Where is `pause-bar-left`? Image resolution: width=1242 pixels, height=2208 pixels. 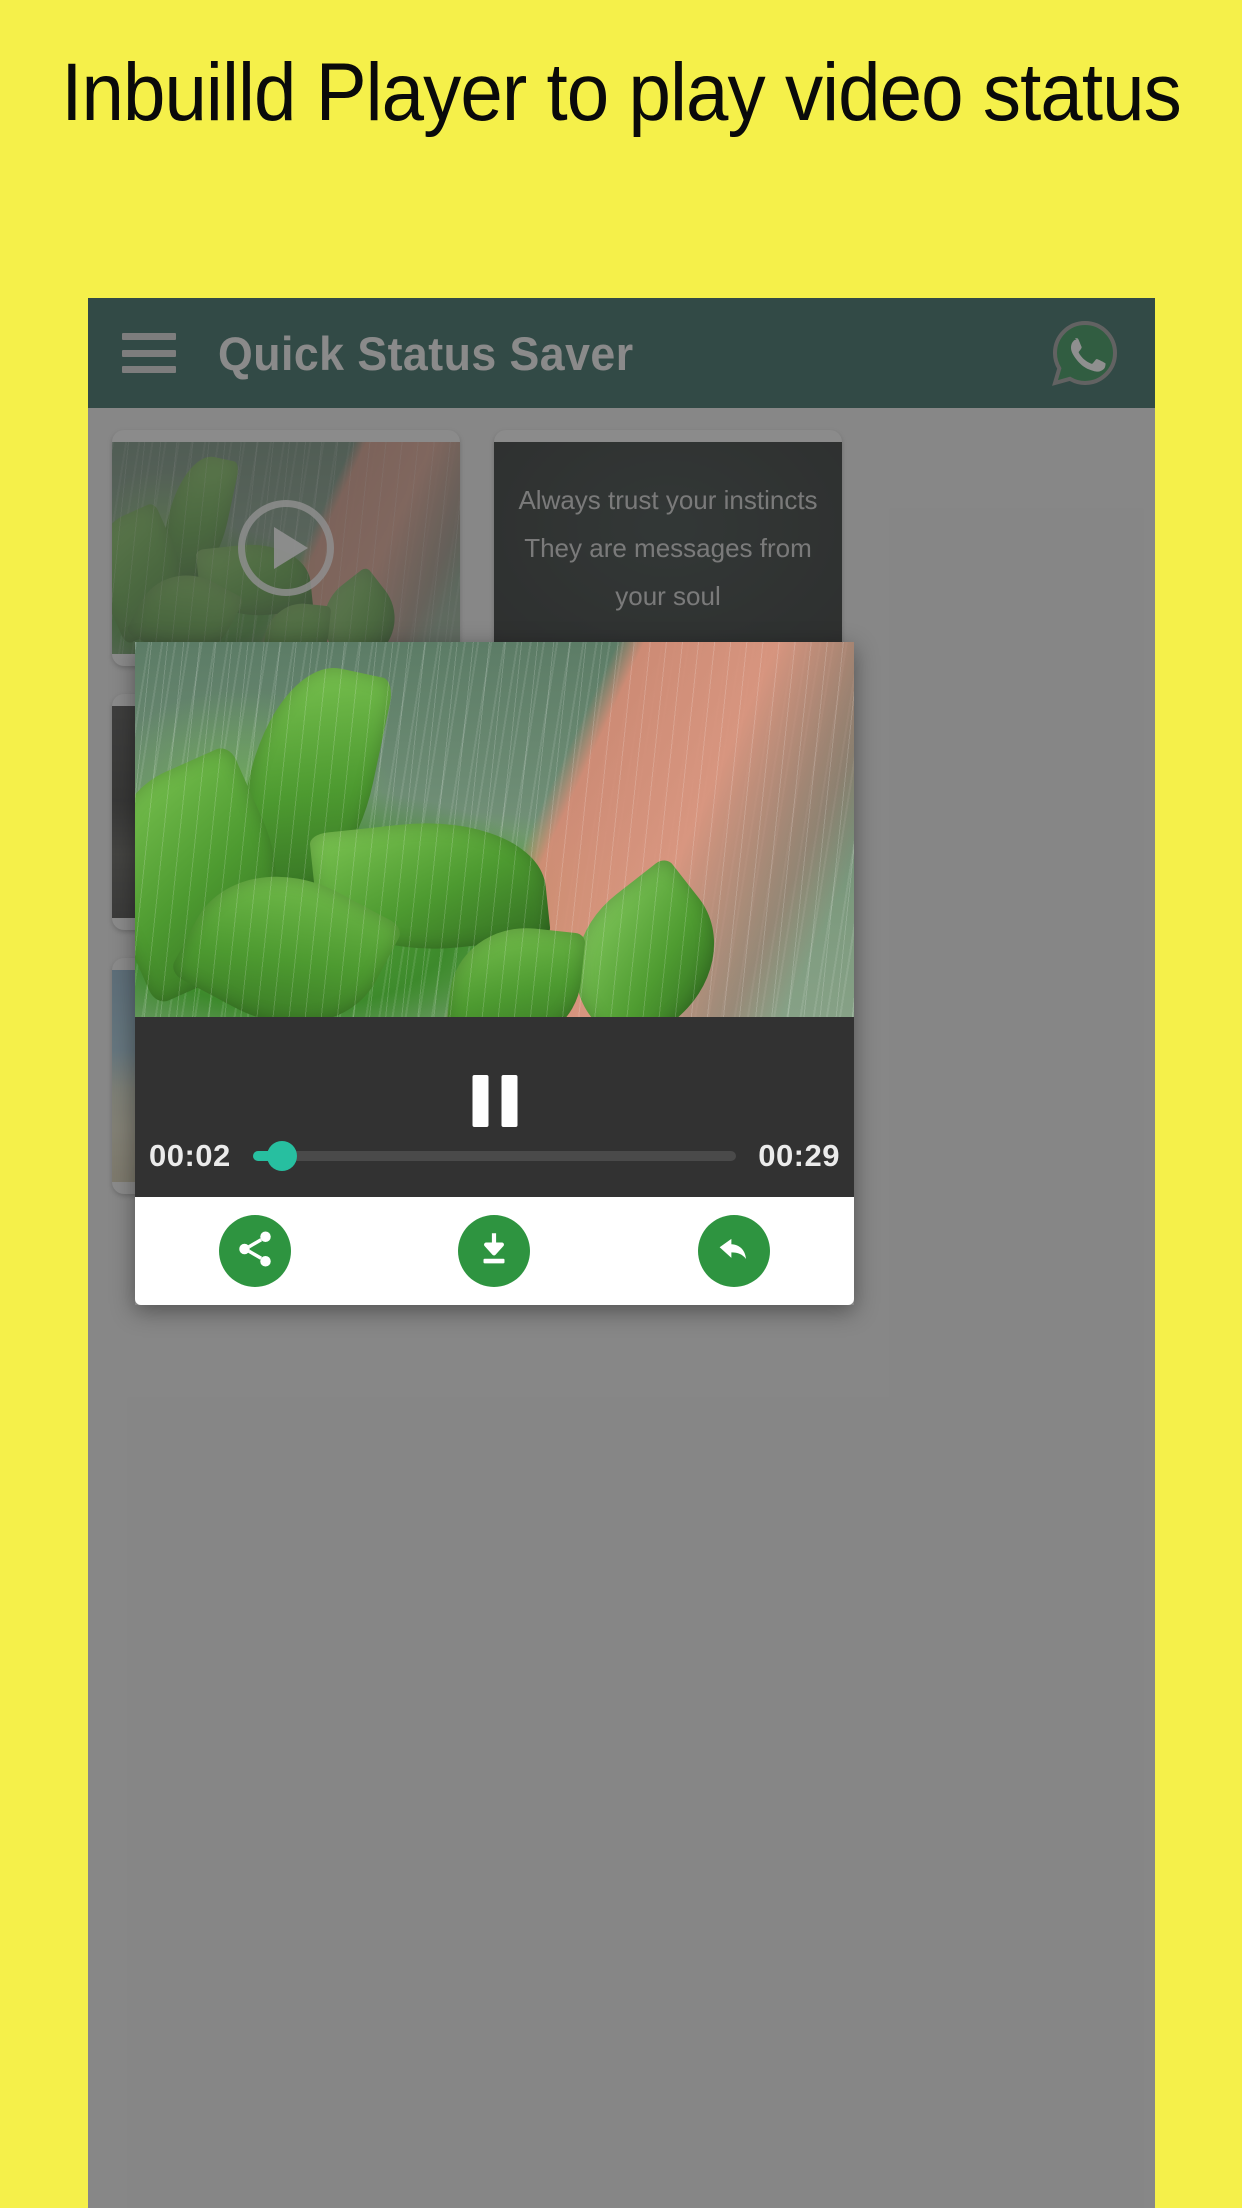 pause-bar-left is located at coordinates (480, 1101).